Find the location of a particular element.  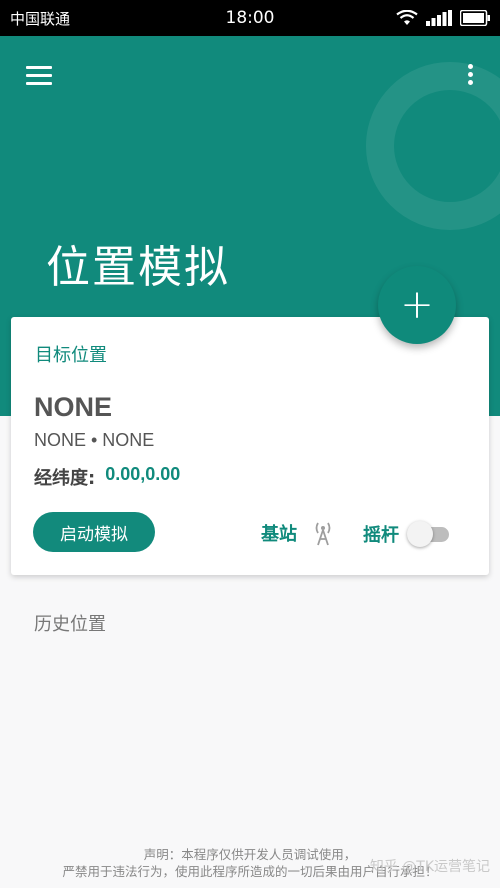

add-location-button: + is located at coordinates (417, 305).